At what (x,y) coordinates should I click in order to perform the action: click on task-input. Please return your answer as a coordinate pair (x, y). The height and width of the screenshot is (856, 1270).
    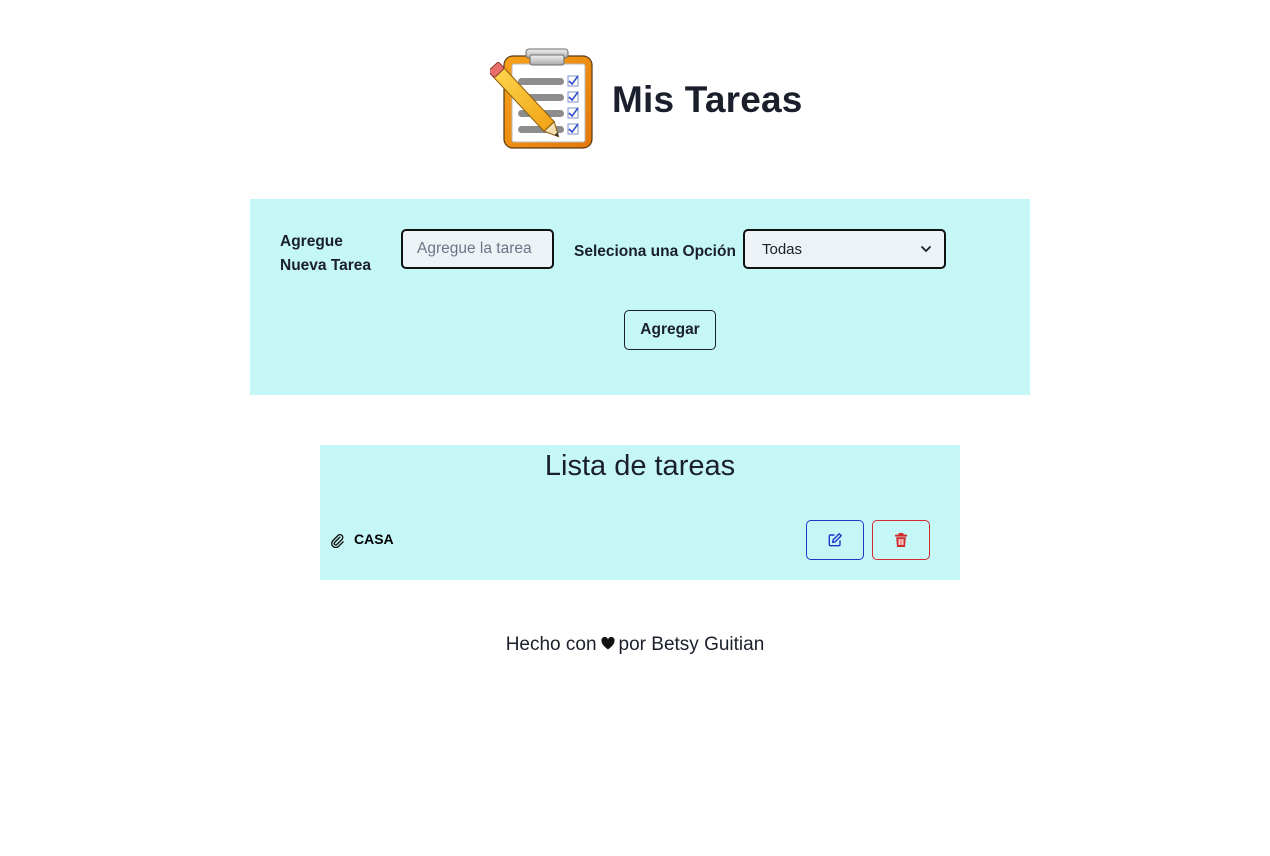
    Looking at the image, I should click on (477, 249).